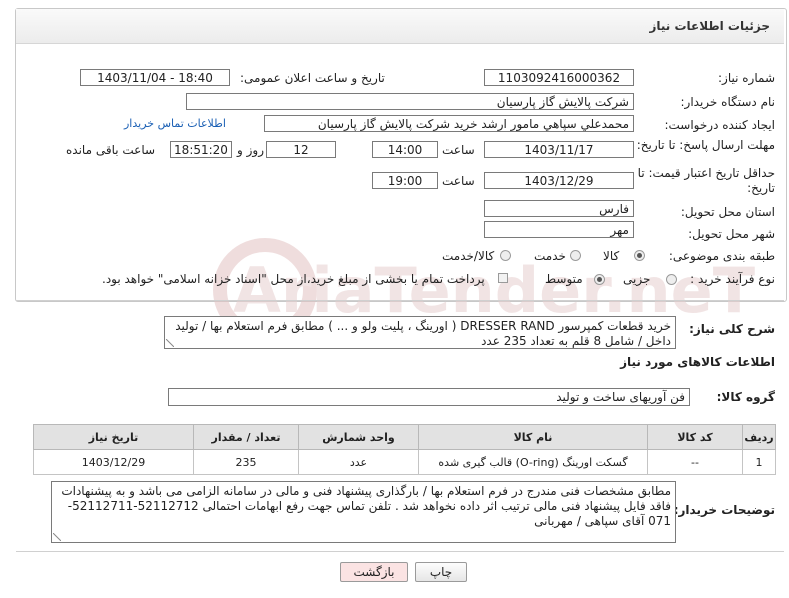  Describe the element at coordinates (533, 437) in the screenshot. I see `col-name: نام کالا` at that location.